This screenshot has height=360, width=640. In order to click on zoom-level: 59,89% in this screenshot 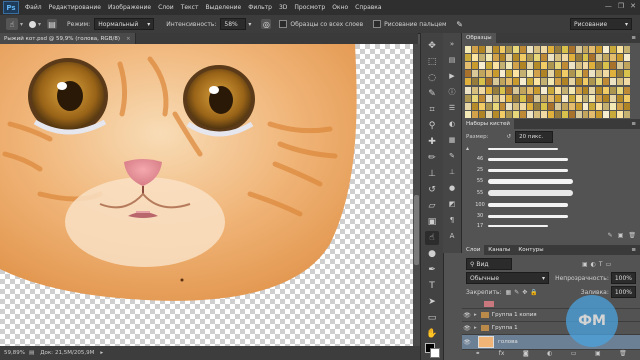, I will do `click(14, 353)`.